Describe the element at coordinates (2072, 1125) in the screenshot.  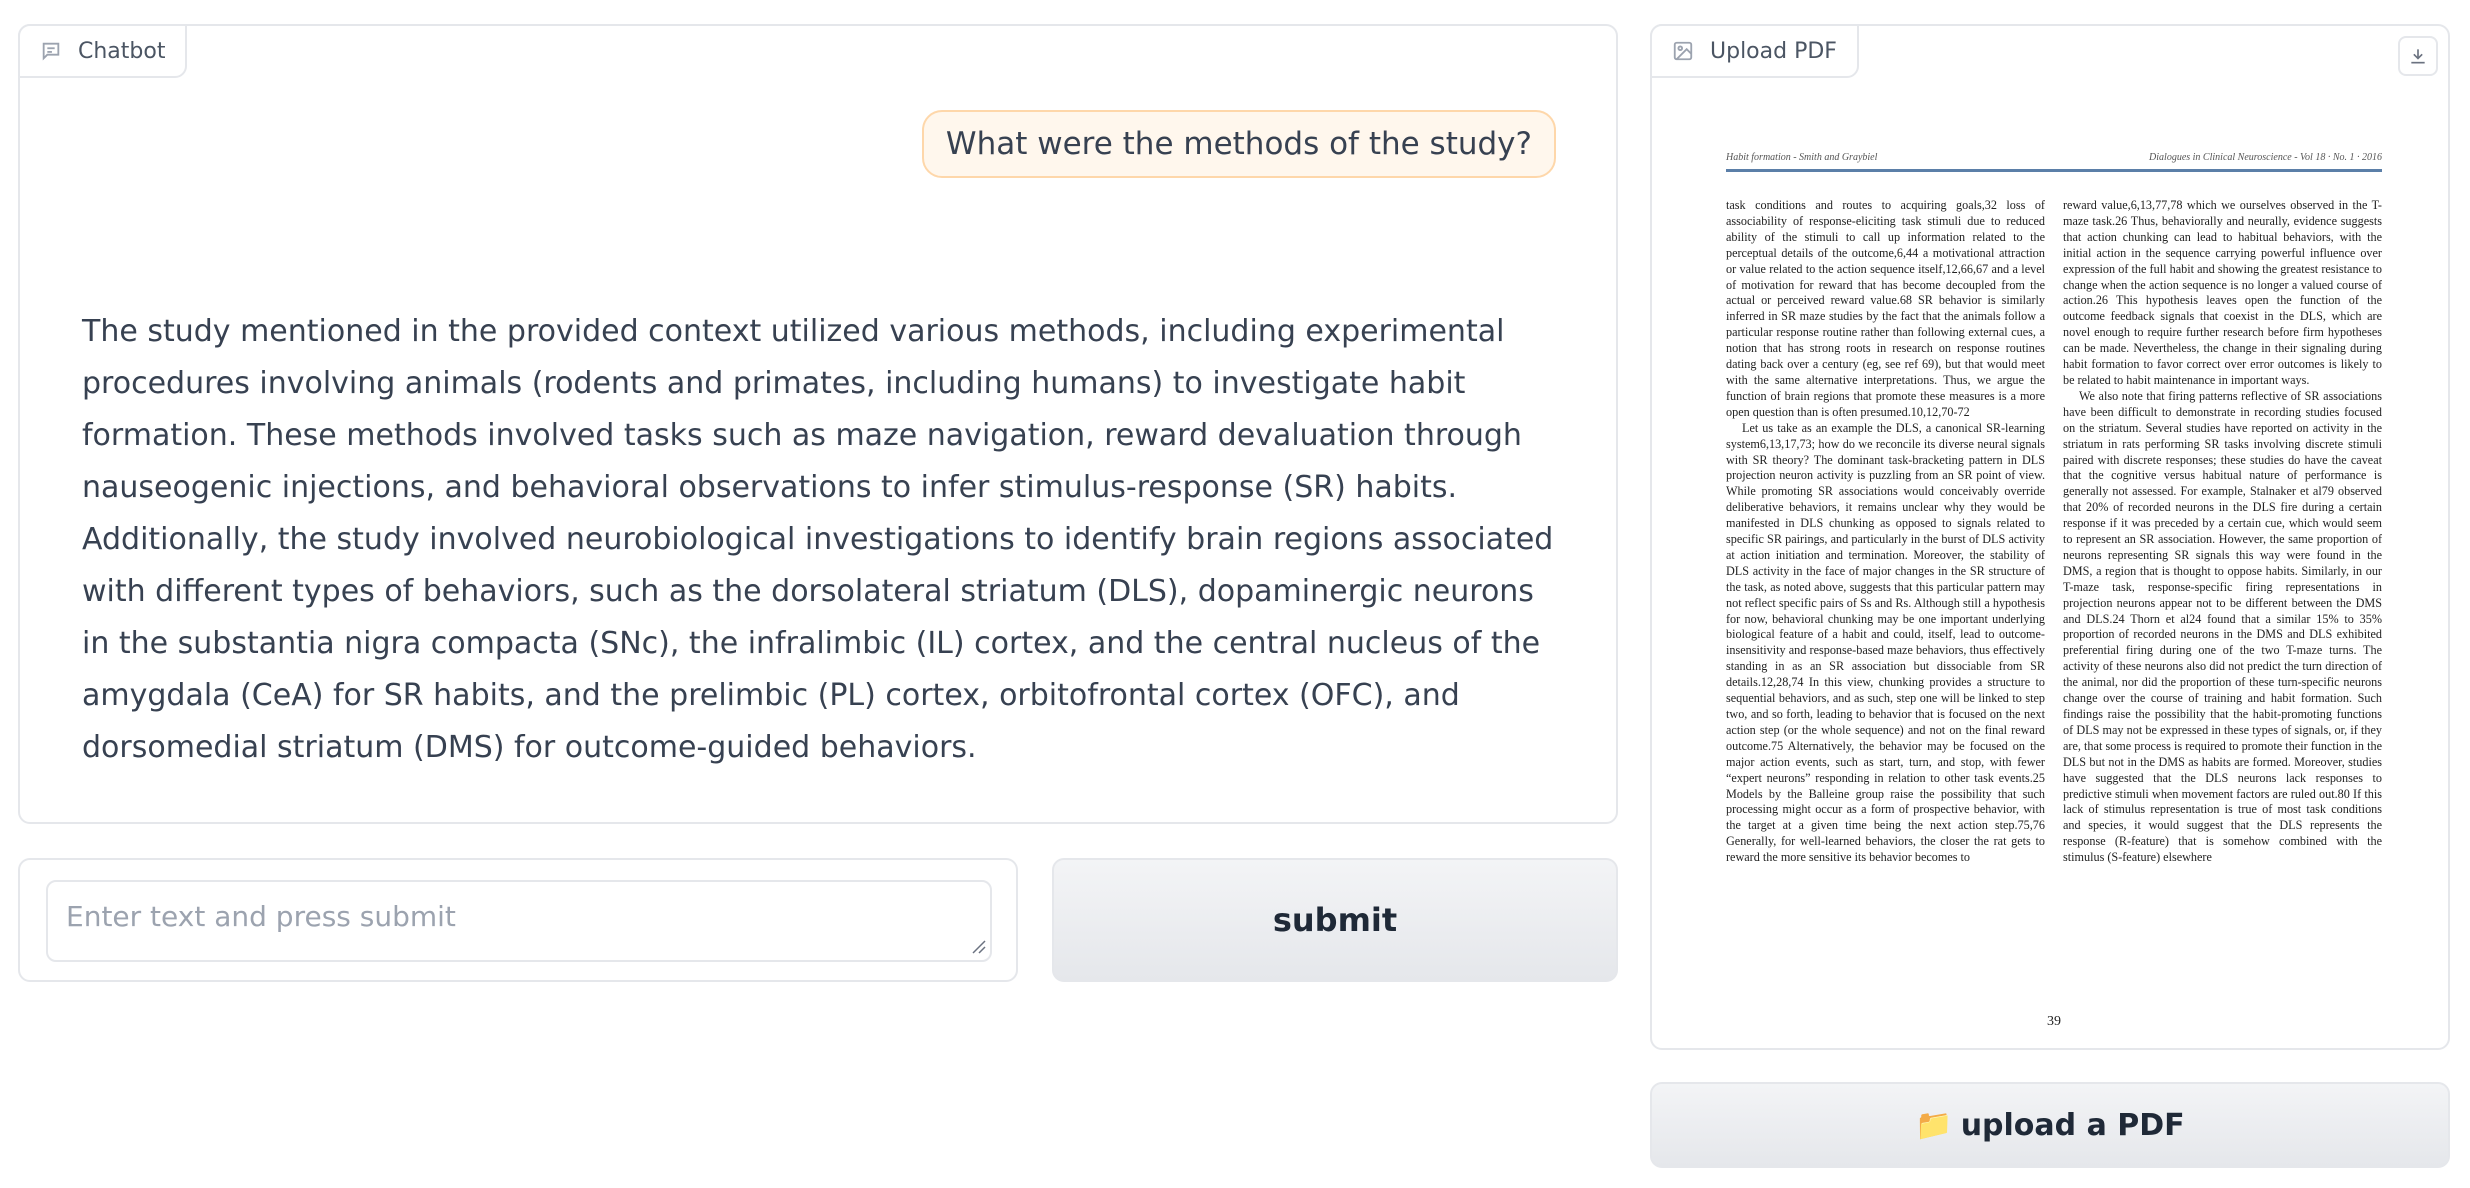
I see `upload-pdf-button-label: upload a PDF` at that location.